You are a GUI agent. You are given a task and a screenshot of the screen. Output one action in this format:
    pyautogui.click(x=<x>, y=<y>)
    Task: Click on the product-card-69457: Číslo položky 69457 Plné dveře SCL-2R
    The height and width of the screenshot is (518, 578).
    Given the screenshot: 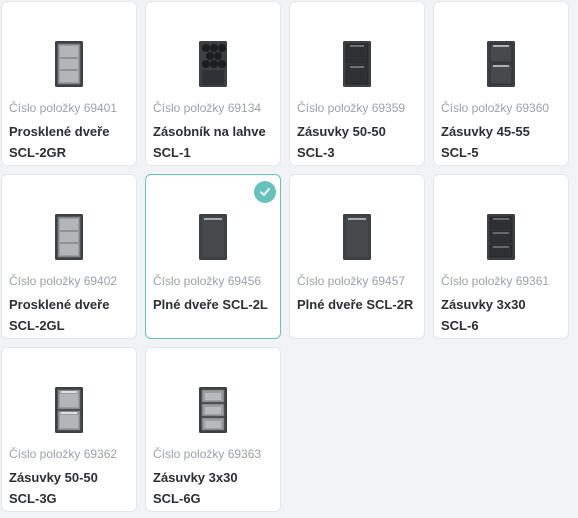 What is the action you would take?
    pyautogui.click(x=357, y=256)
    